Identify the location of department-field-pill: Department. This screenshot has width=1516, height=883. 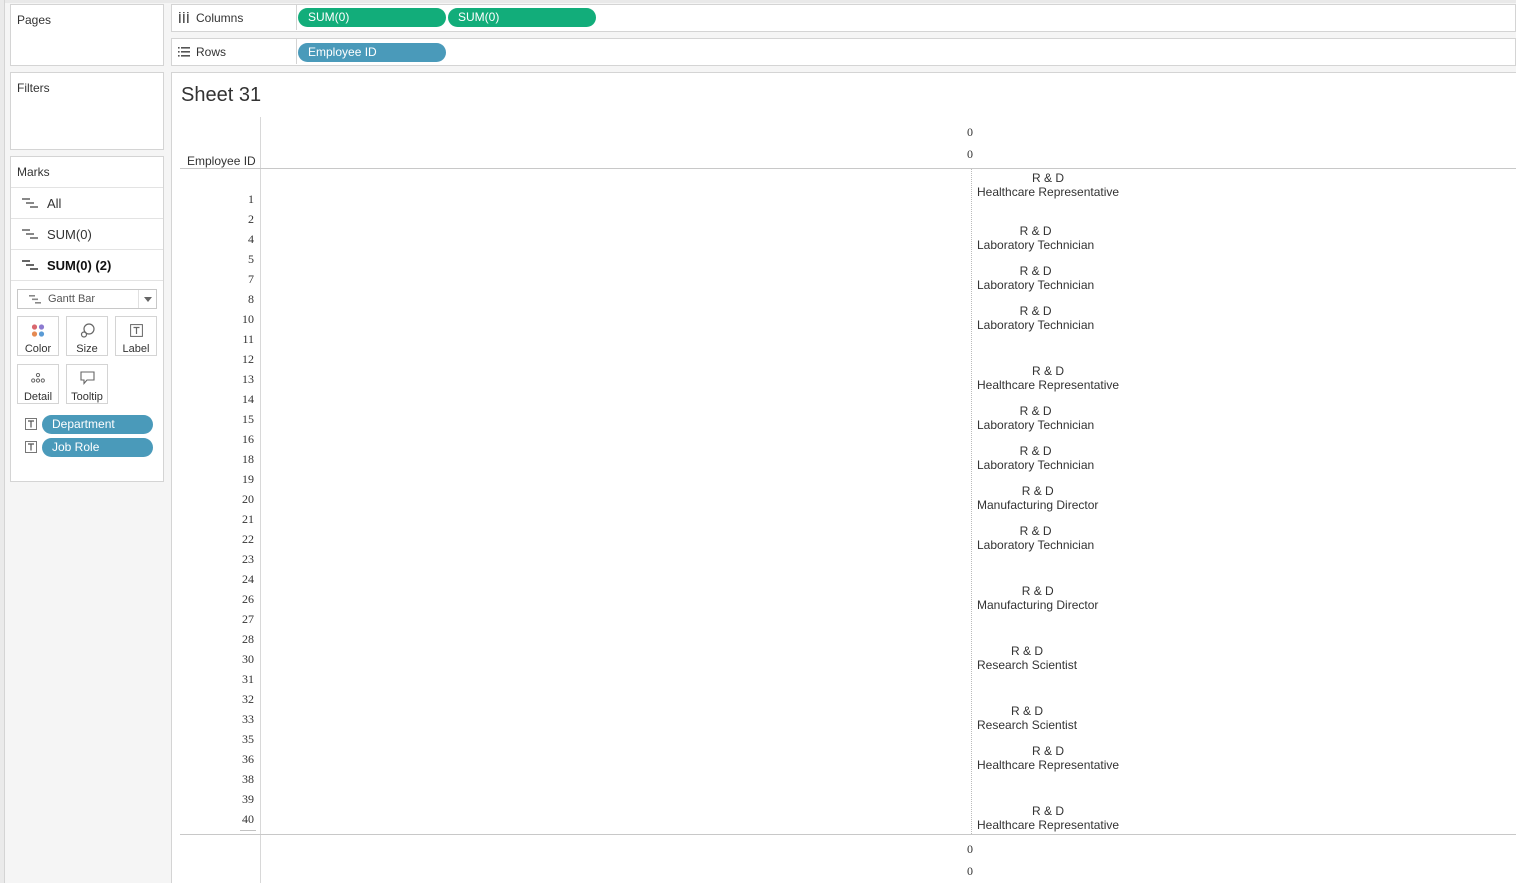
(97, 424).